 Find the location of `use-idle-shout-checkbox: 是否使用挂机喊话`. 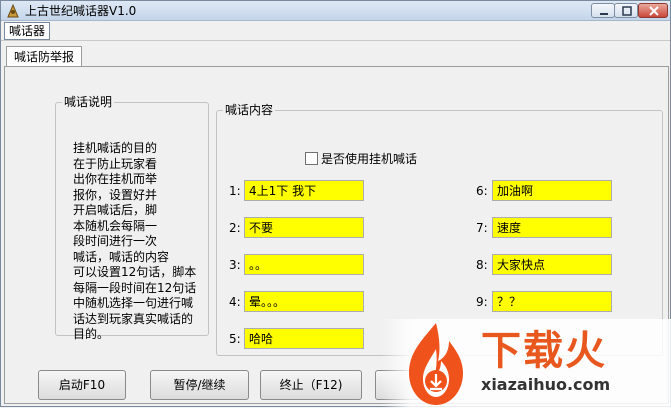

use-idle-shout-checkbox: 是否使用挂机喊话 is located at coordinates (361, 159).